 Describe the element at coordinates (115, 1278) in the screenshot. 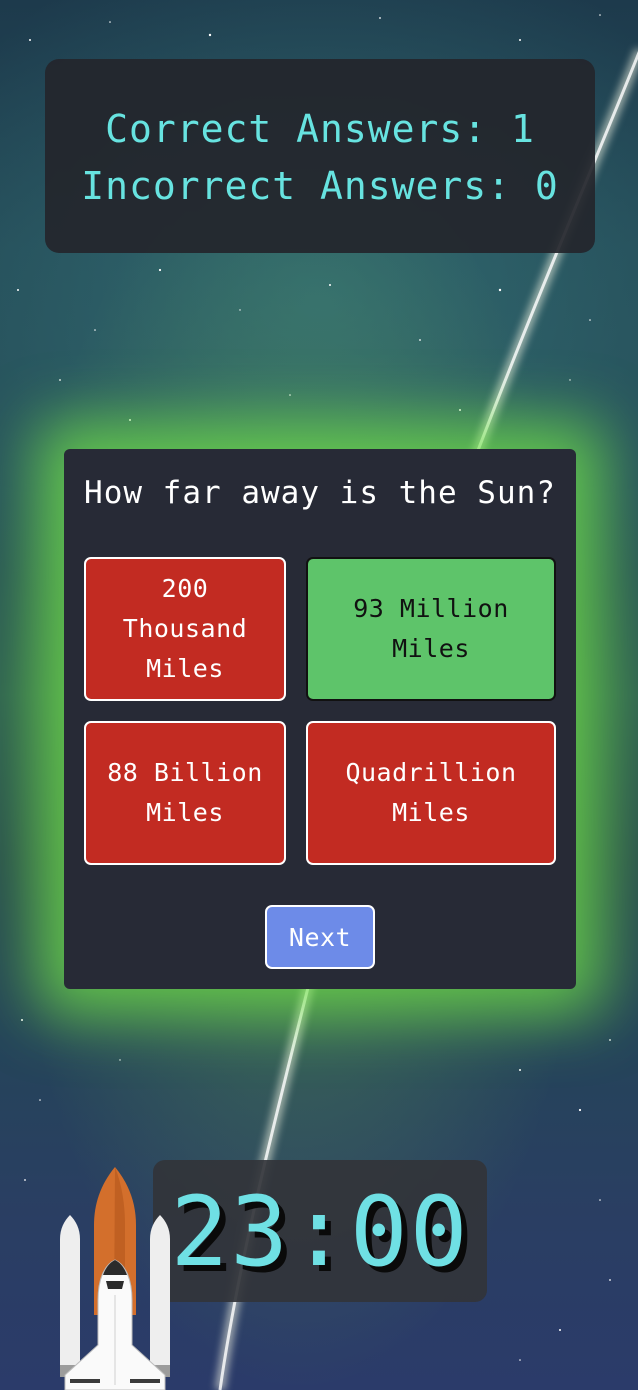

I see `space-shuttle-icon` at that location.